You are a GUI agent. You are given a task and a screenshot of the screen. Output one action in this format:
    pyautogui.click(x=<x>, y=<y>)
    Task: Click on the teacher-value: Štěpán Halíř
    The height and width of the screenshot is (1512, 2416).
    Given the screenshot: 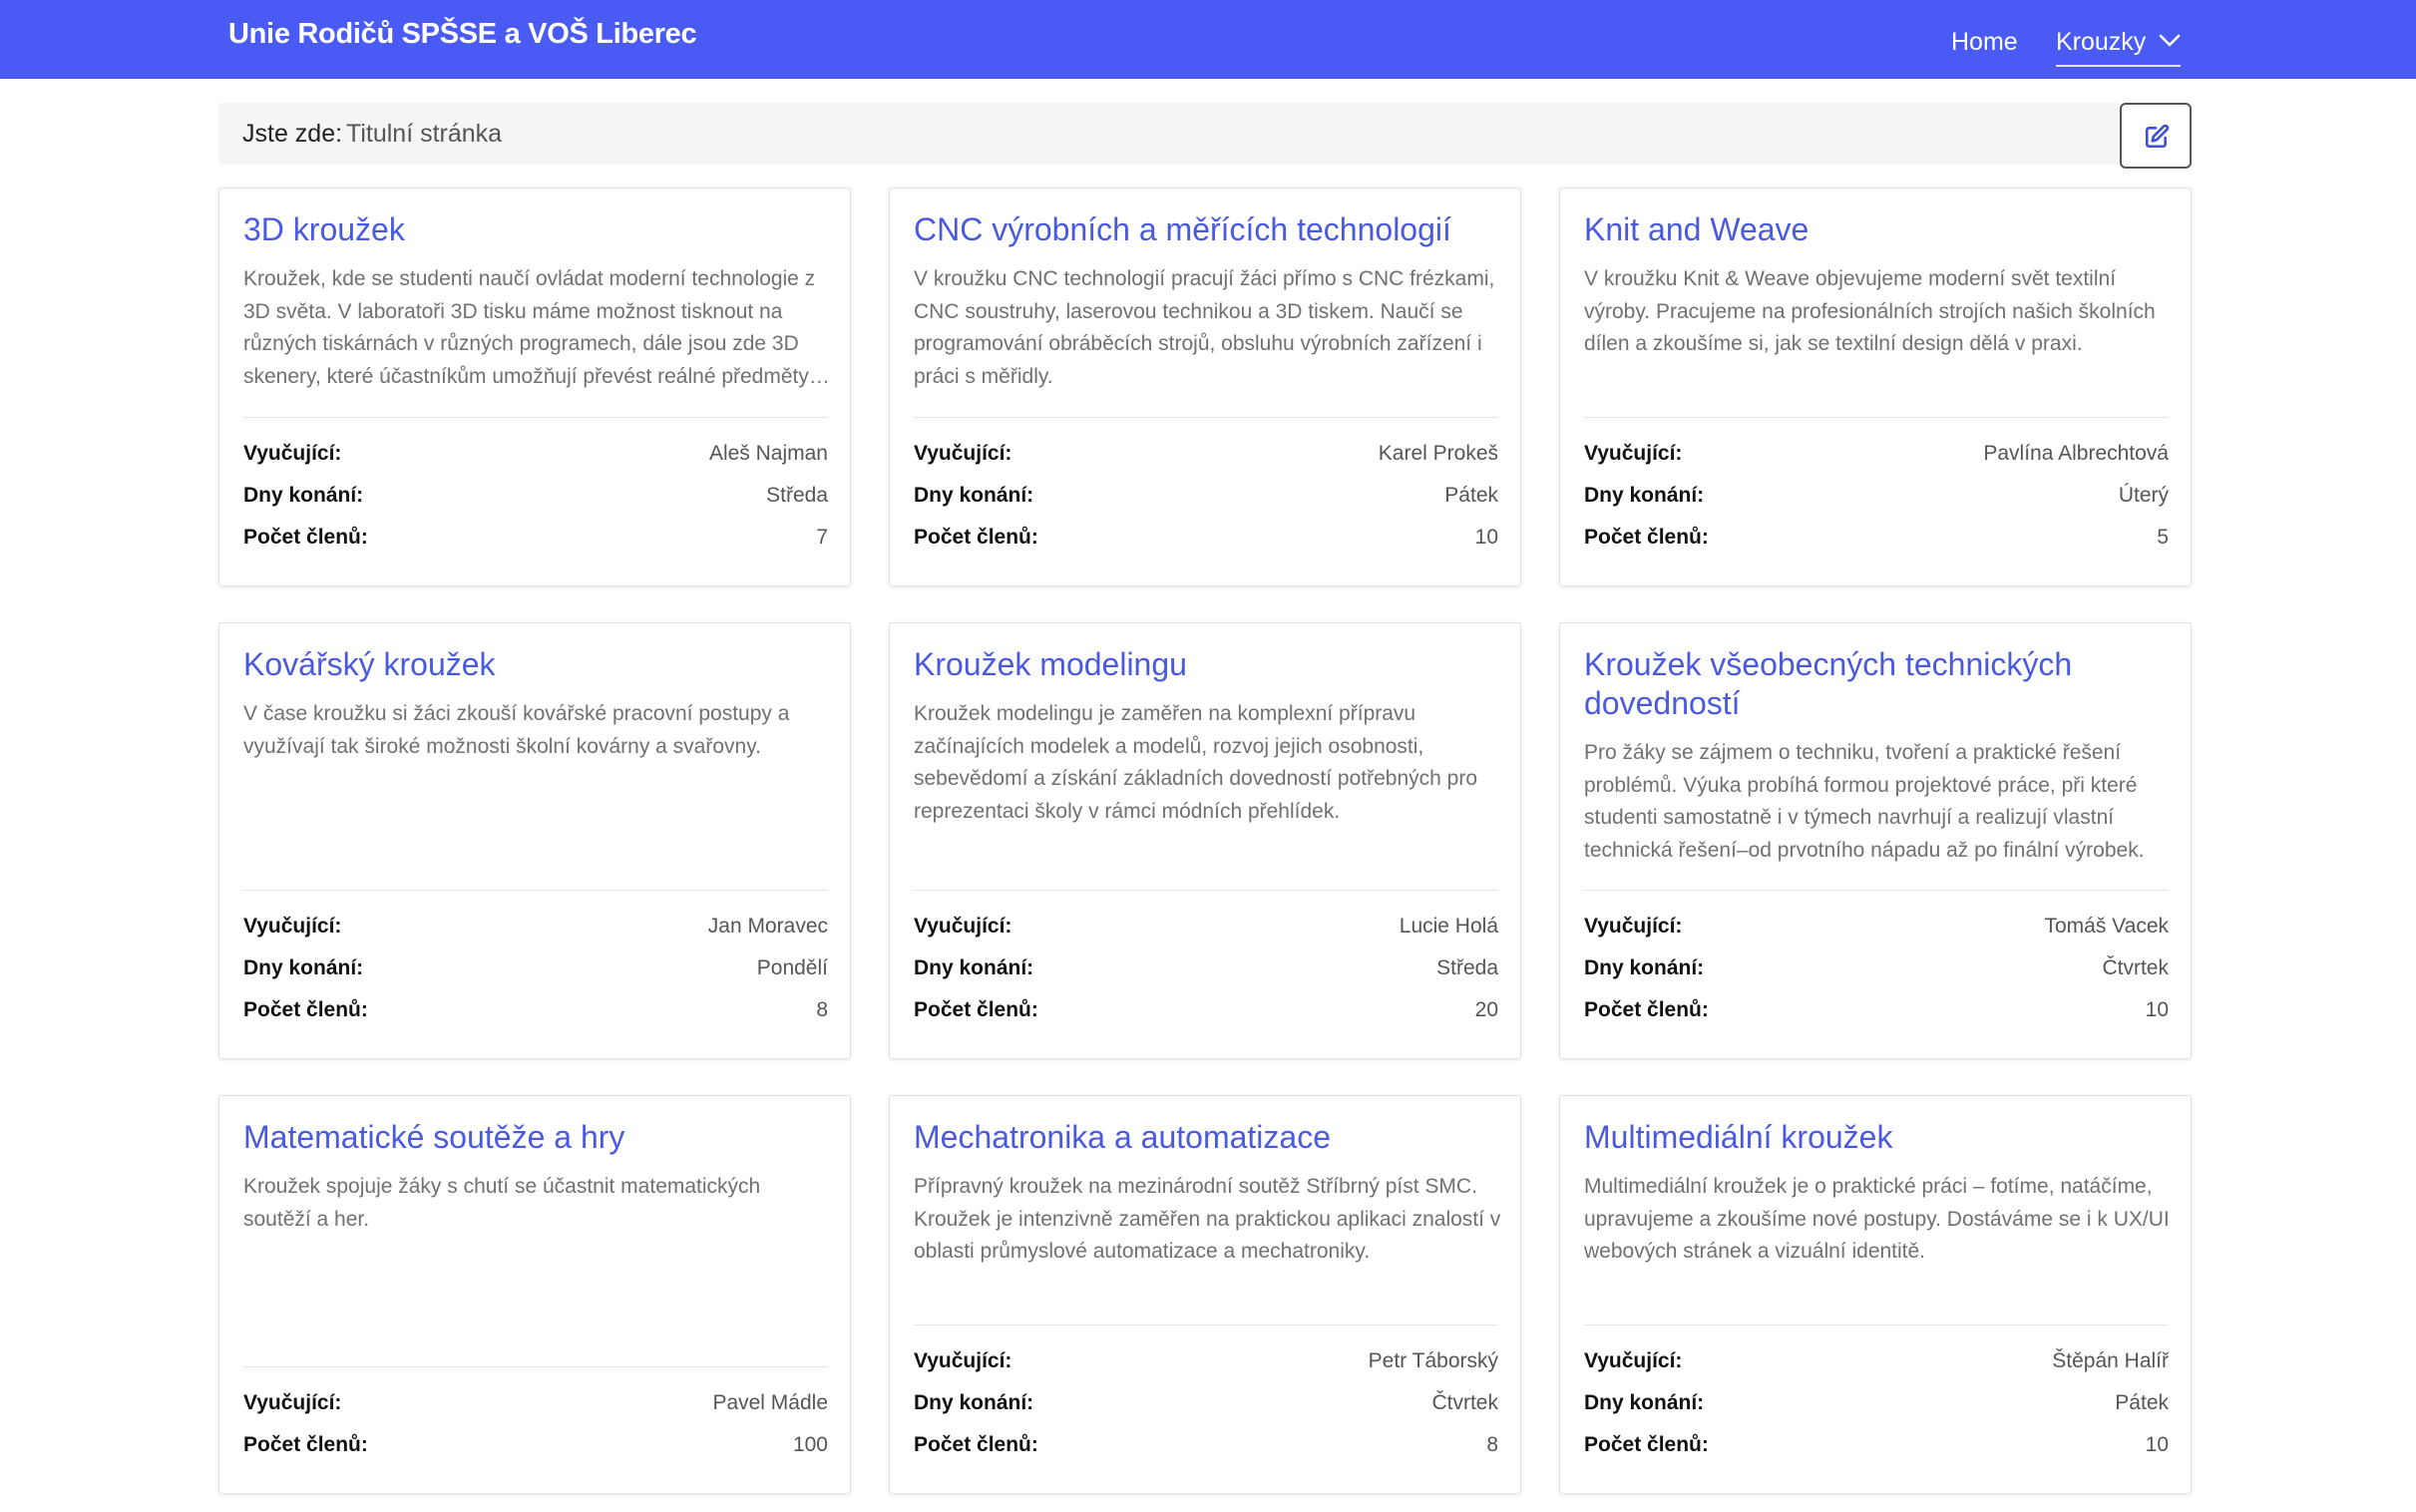 What is the action you would take?
    pyautogui.click(x=2110, y=1360)
    